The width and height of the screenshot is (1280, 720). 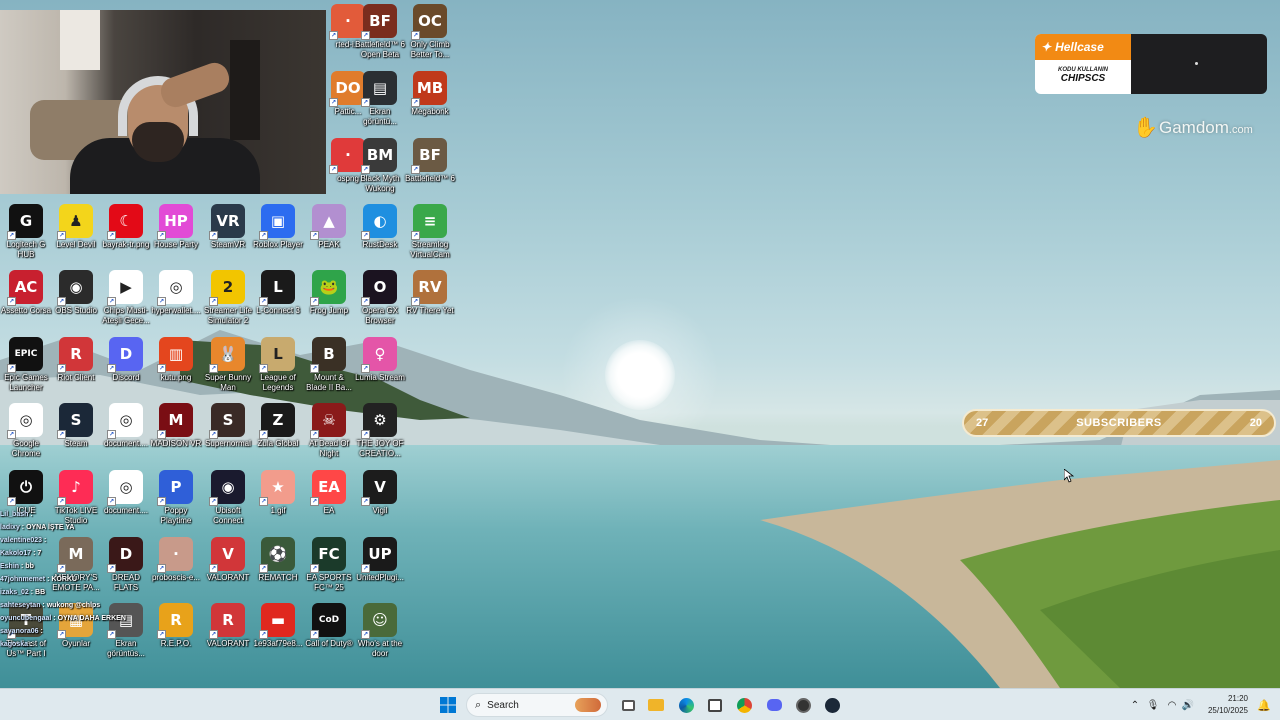 I want to click on desktop-icon: ◉ ↗ OBS Studio, so click(x=76, y=293).